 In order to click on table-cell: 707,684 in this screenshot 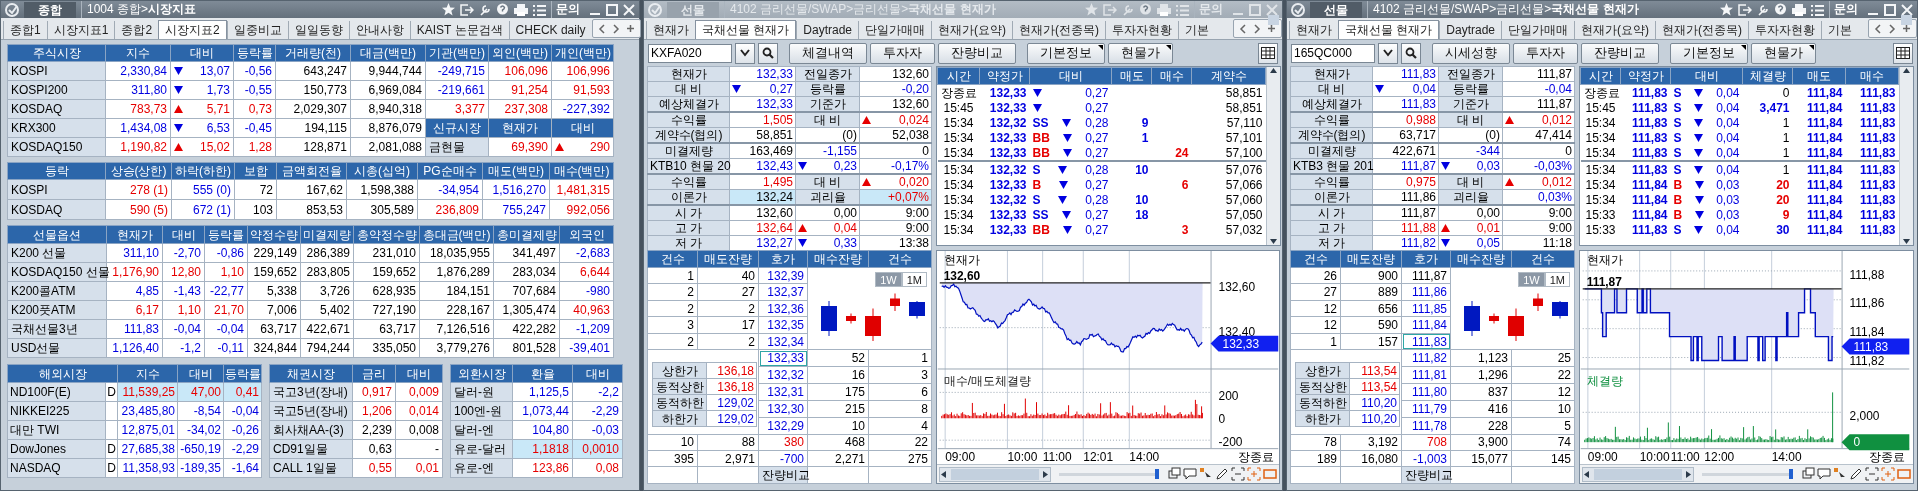, I will do `click(526, 291)`.